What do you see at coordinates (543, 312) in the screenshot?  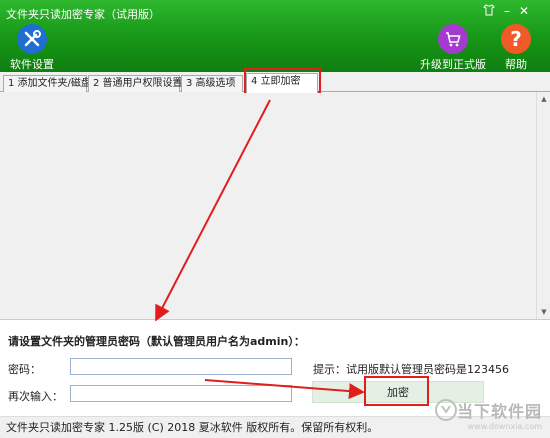 I see `scroll-down-icon: ▼` at bounding box center [543, 312].